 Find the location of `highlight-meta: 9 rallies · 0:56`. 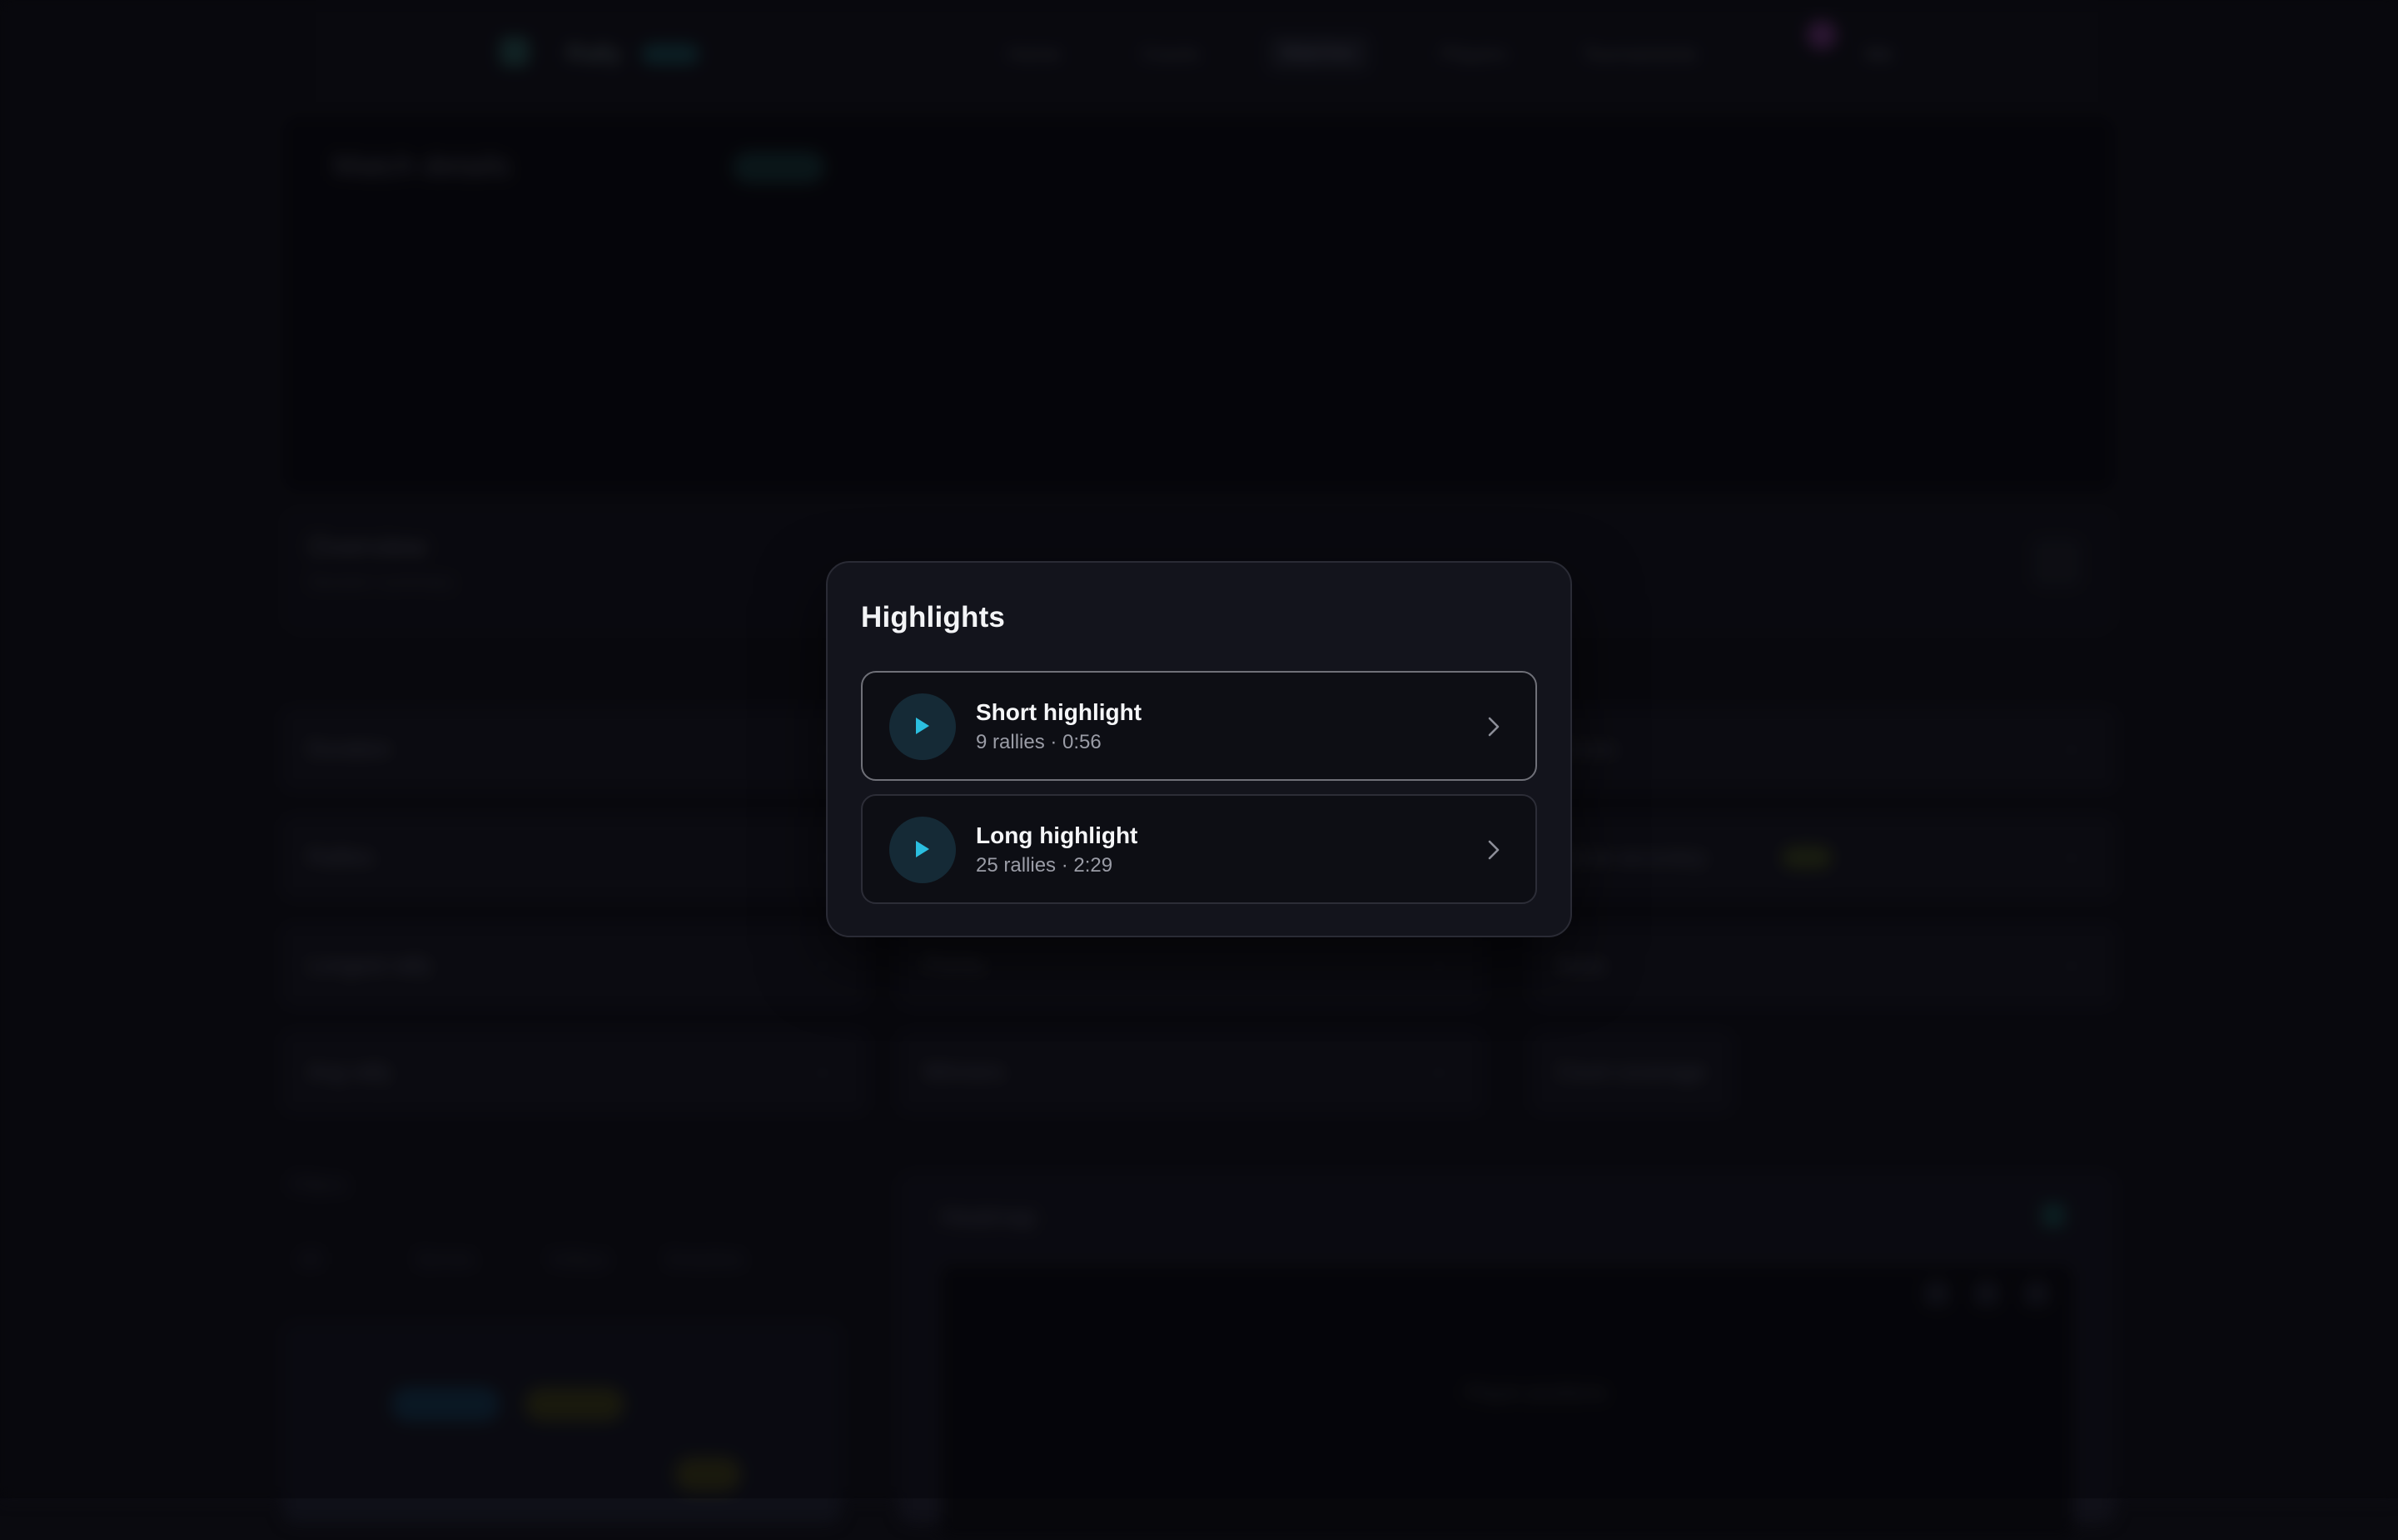

highlight-meta: 9 rallies · 0:56 is located at coordinates (1039, 742).